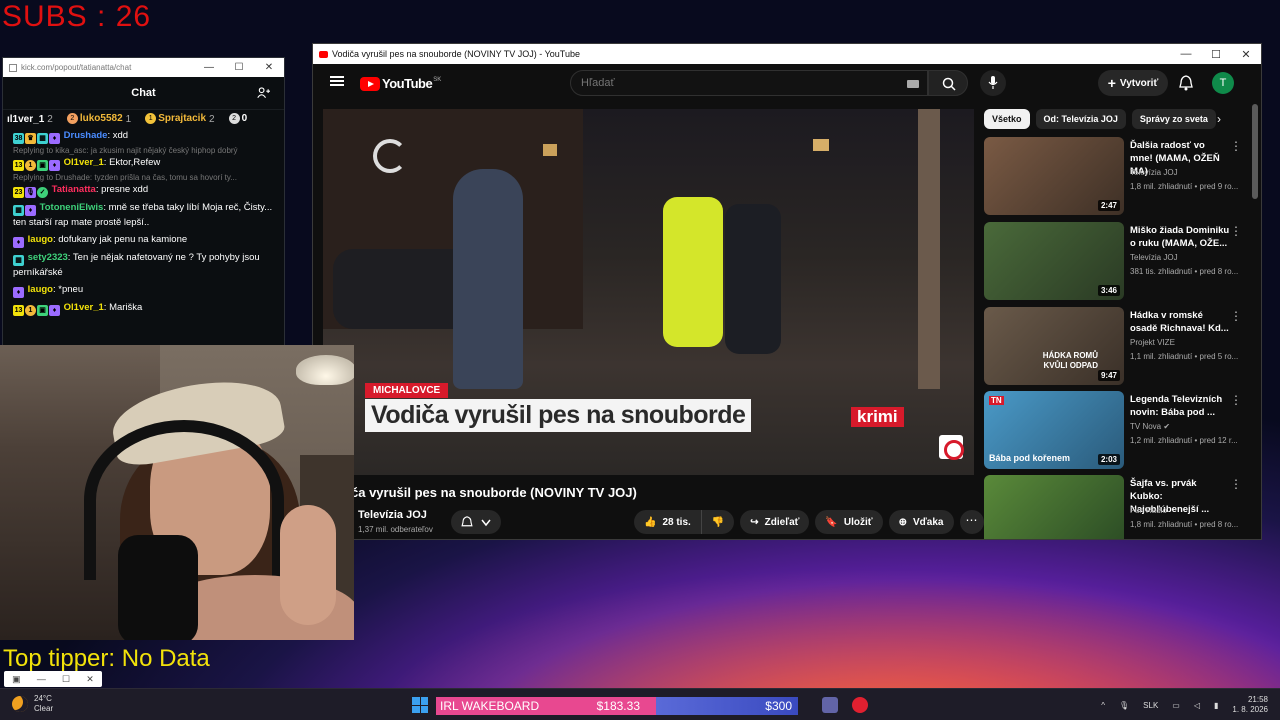  Describe the element at coordinates (1223, 83) in the screenshot. I see `account-avatar: T` at that location.